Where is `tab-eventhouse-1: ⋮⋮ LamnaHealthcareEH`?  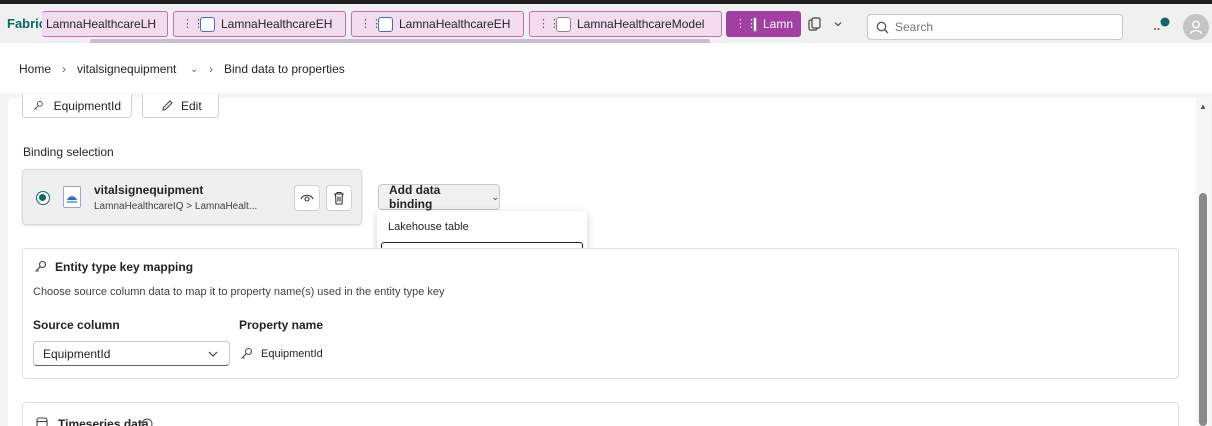
tab-eventhouse-1: ⋮⋮ LamnaHealthcareEH is located at coordinates (259, 24).